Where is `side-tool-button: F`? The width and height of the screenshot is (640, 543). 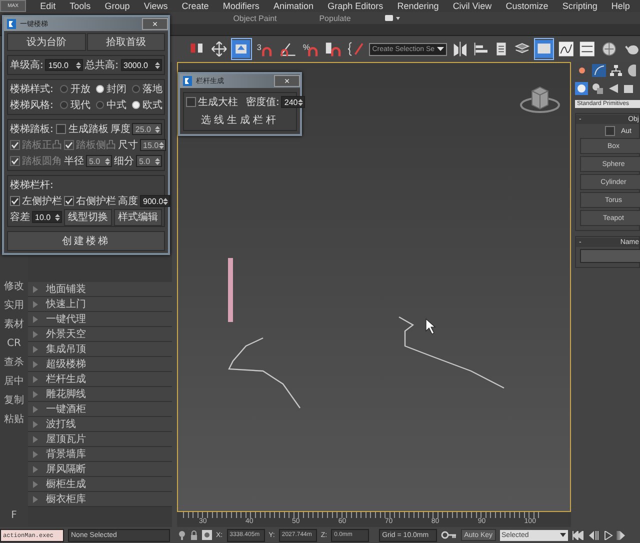
side-tool-button: F is located at coordinates (14, 516).